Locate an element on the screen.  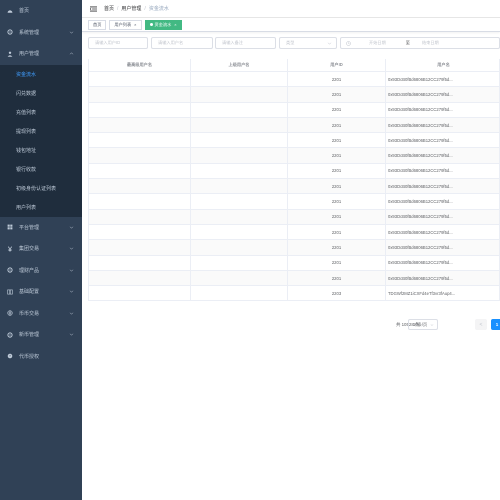
active-dot-icon is located at coordinates (151, 24).